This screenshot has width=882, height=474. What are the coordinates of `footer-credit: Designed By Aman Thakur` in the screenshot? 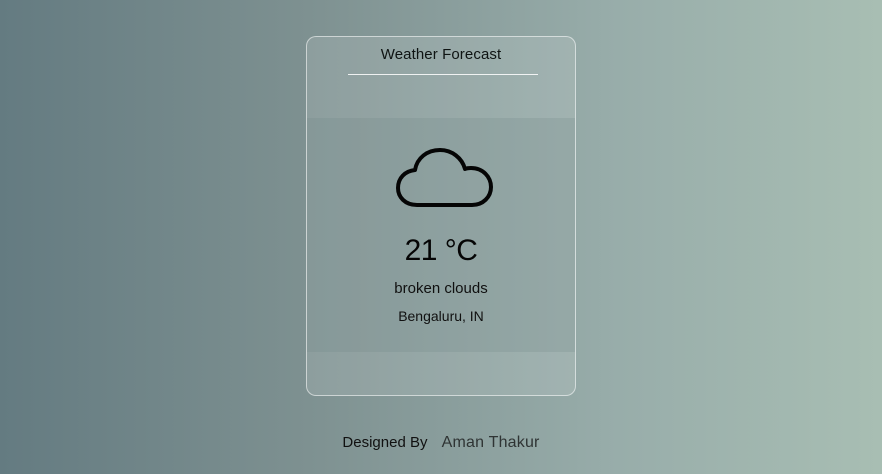 It's located at (441, 443).